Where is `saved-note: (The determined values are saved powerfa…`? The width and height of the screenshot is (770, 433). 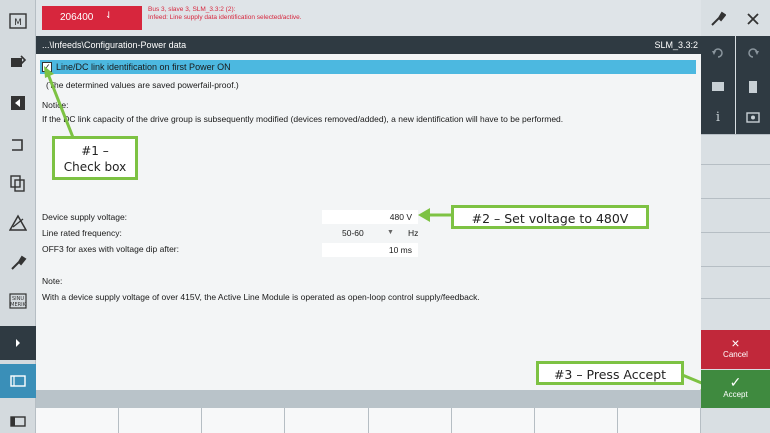 saved-note: (The determined values are saved powerfa… is located at coordinates (142, 85).